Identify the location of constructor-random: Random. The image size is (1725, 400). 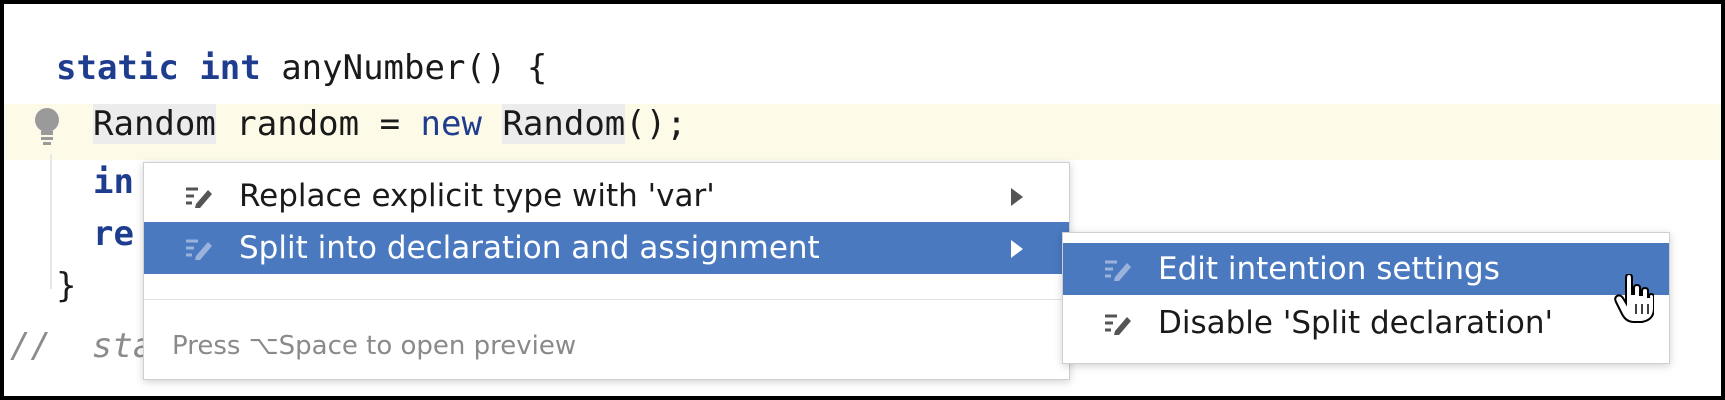
(564, 124).